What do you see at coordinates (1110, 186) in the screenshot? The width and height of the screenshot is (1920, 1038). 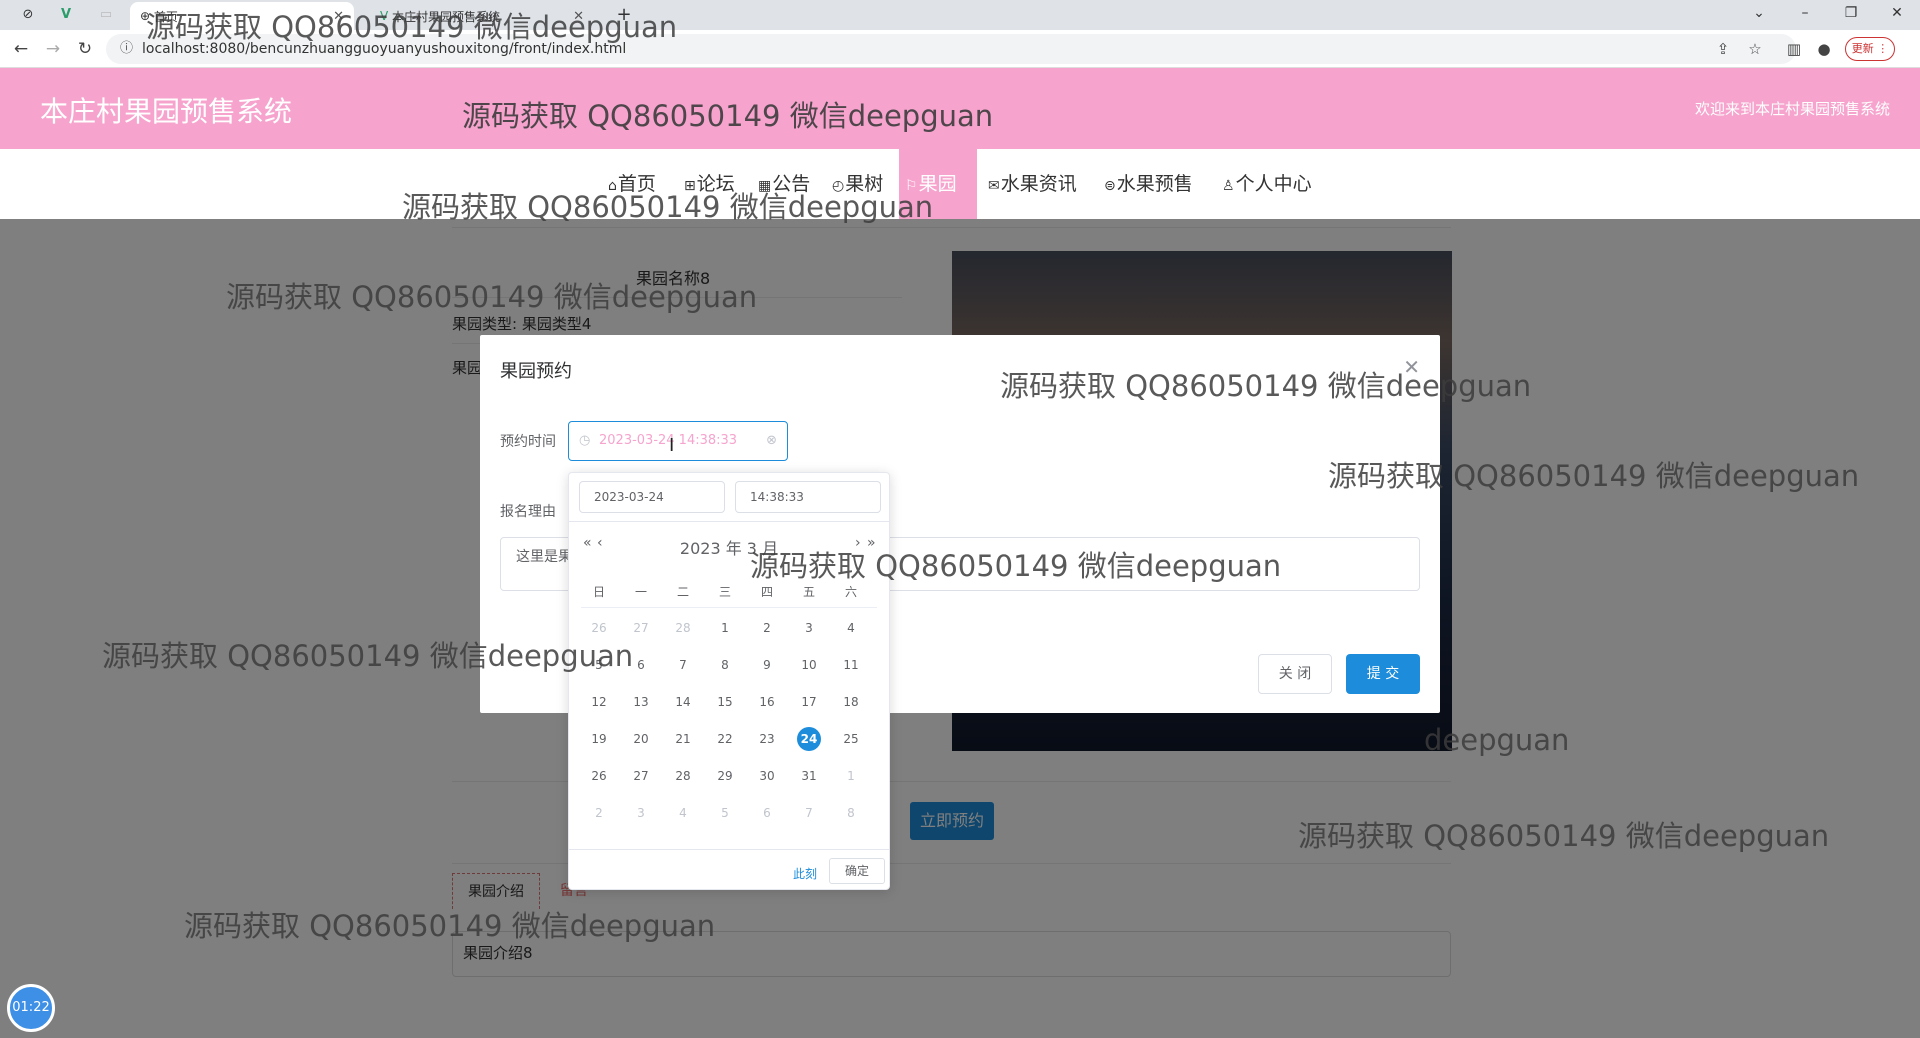 I see `presale-icon: ⊜` at bounding box center [1110, 186].